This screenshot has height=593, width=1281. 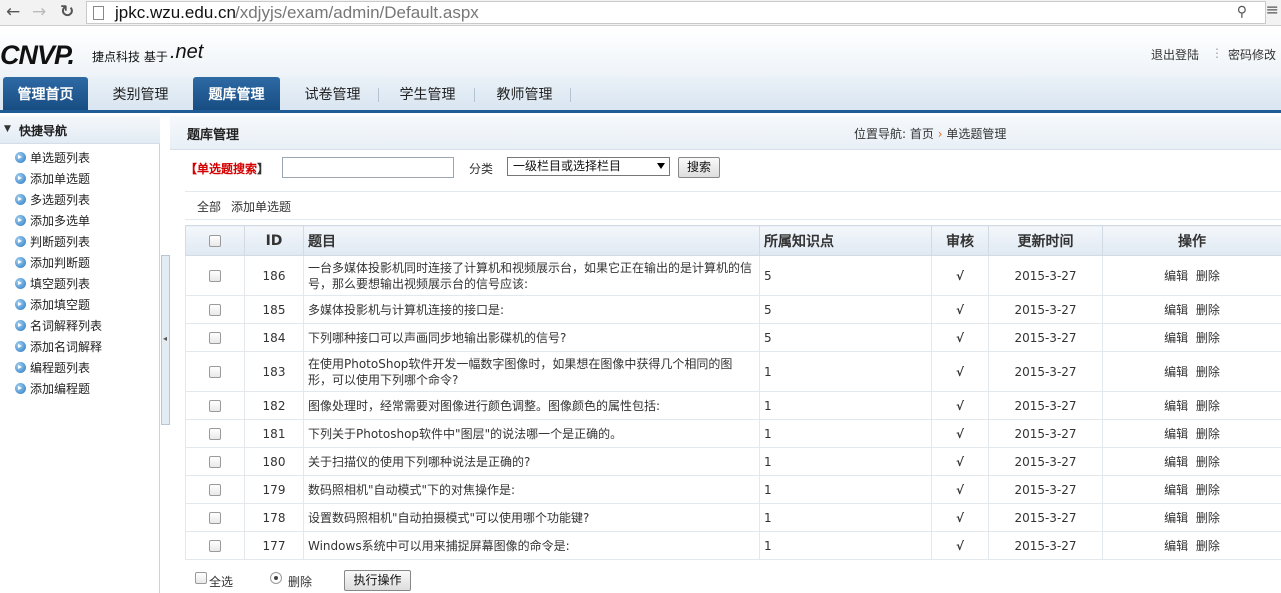 I want to click on row-knowledge: 1, so click(x=845, y=489).